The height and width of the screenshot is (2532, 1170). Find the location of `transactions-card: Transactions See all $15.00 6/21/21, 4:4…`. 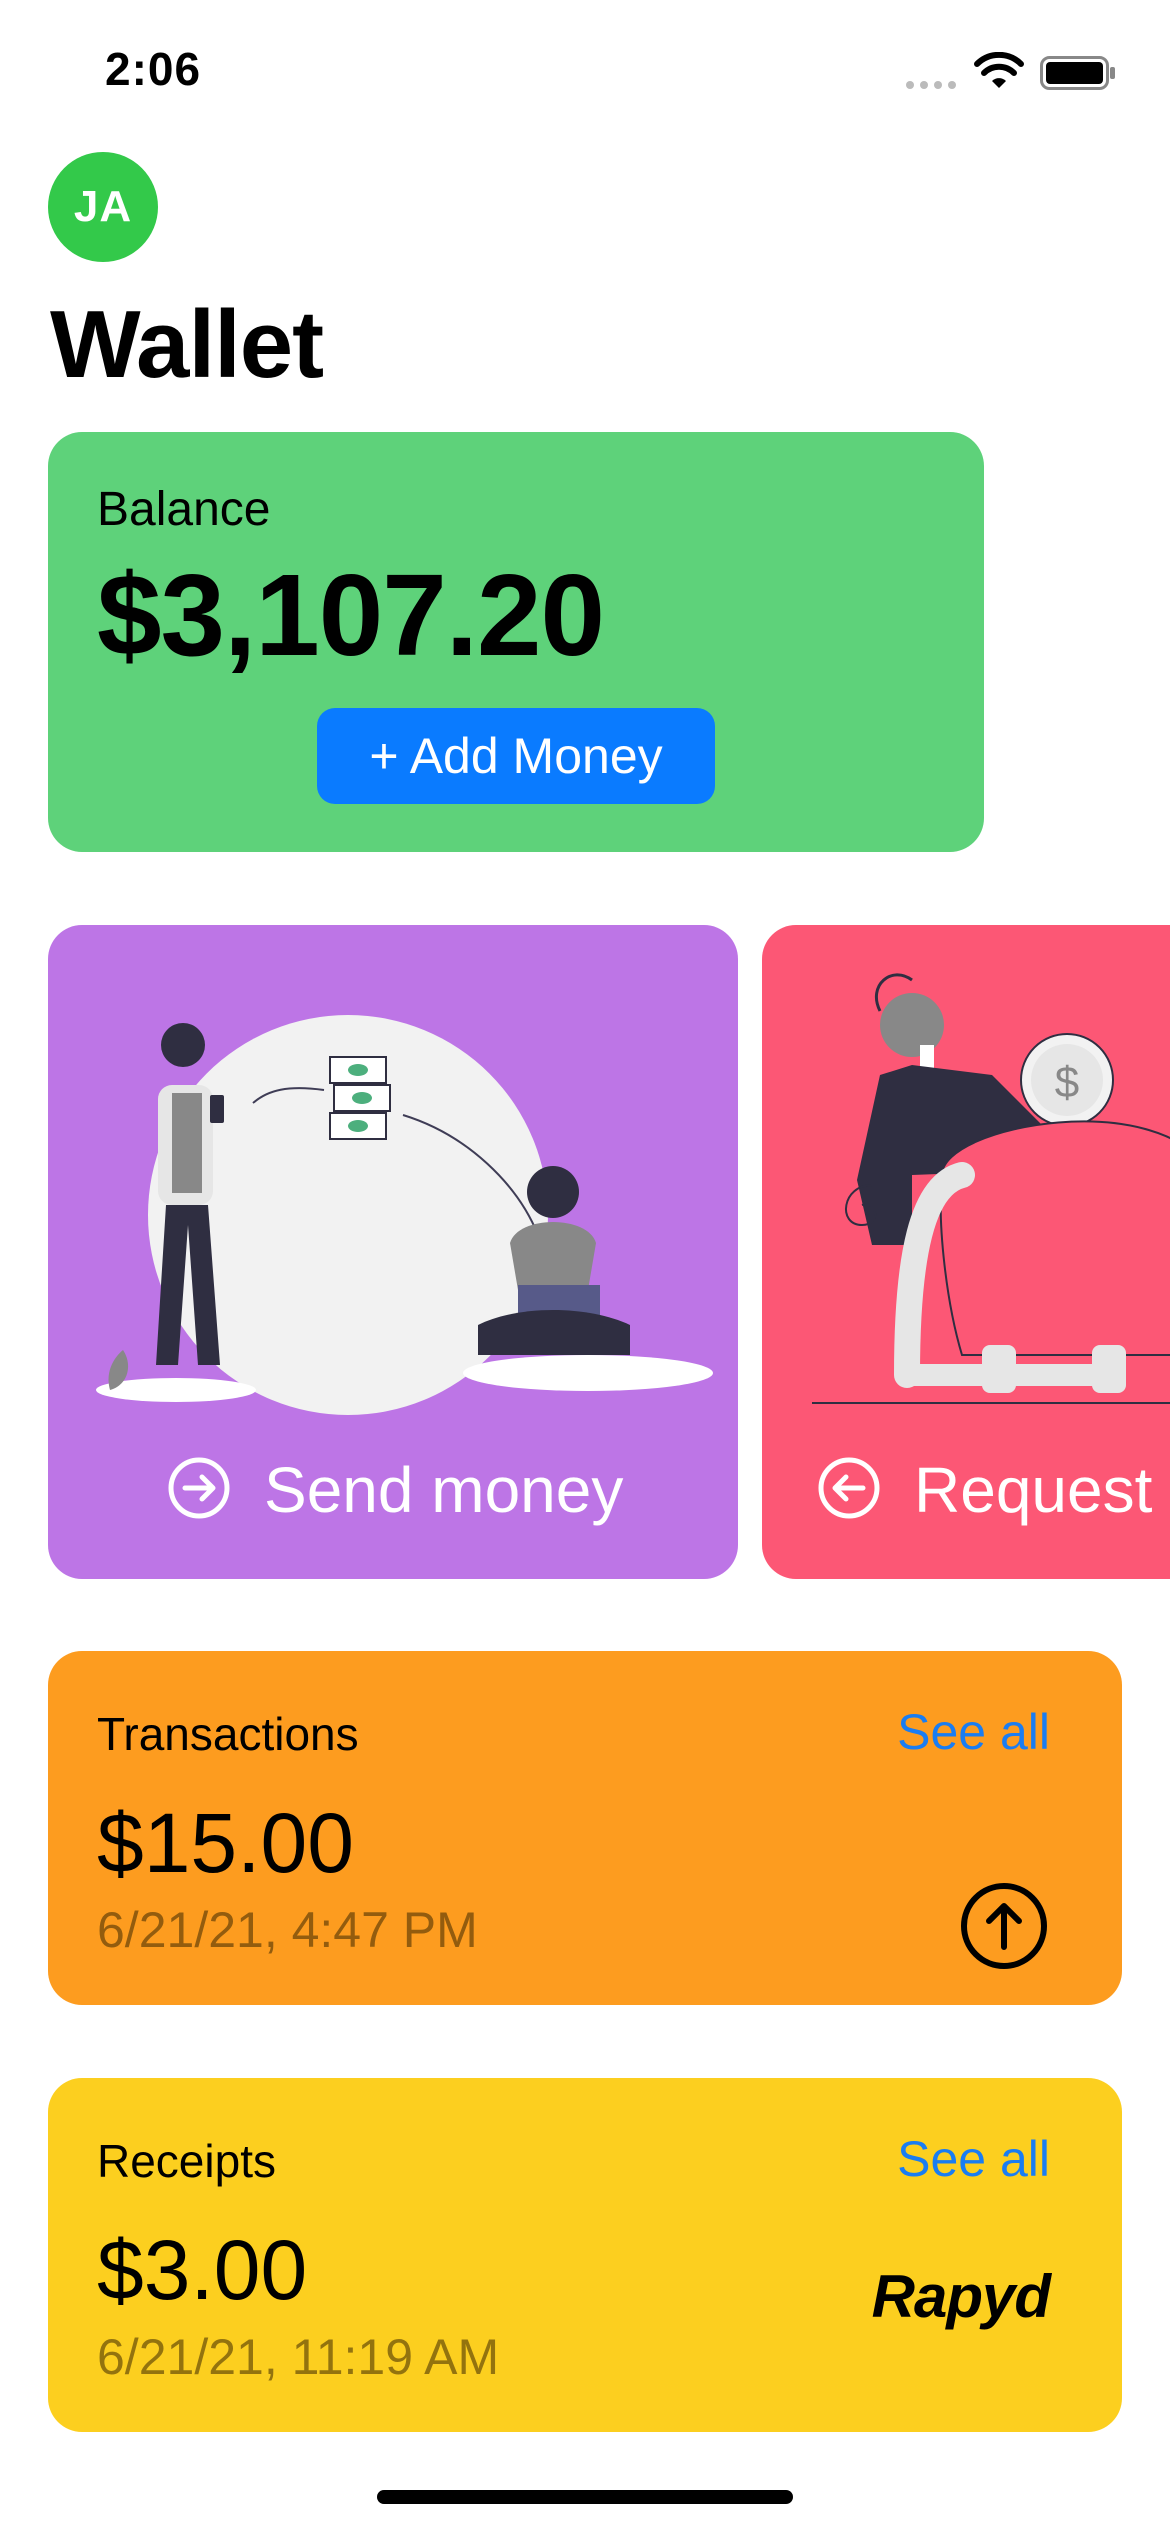

transactions-card: Transactions See all $15.00 6/21/21, 4:4… is located at coordinates (585, 1828).